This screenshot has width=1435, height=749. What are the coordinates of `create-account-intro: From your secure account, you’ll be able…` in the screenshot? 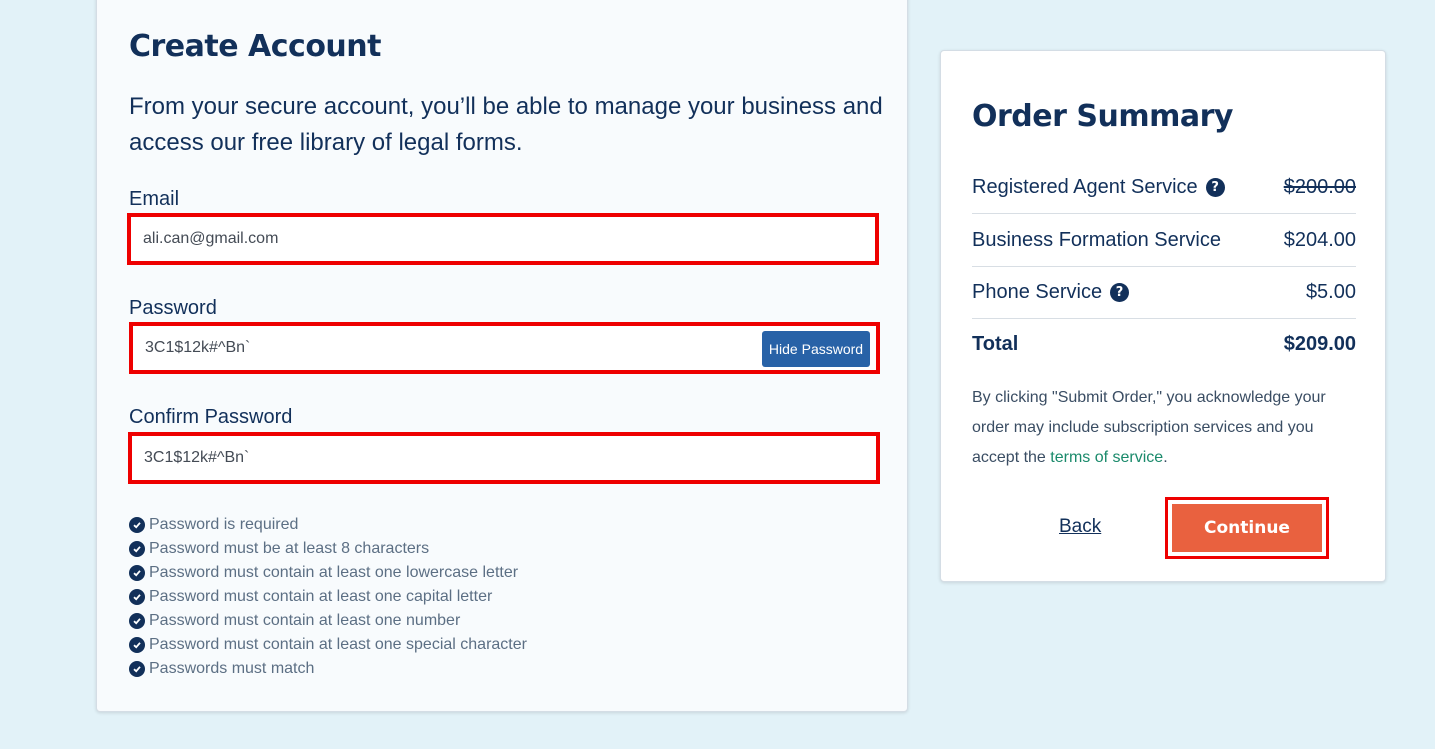 It's located at (506, 124).